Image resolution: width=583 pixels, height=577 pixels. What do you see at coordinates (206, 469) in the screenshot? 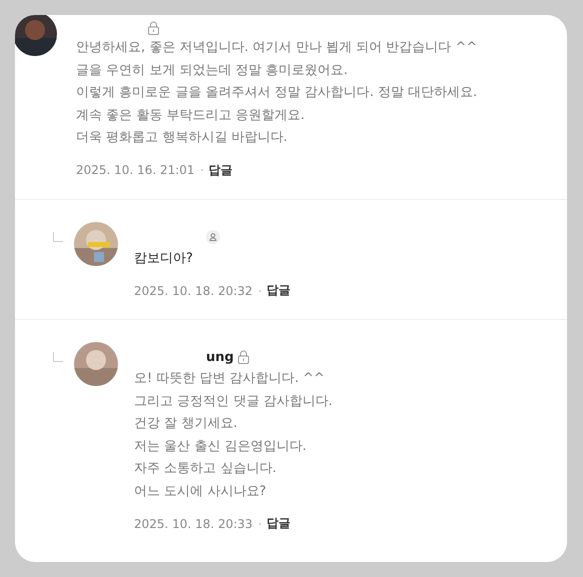
I see `comment-text: 자주 소통하고 싶습니다.` at bounding box center [206, 469].